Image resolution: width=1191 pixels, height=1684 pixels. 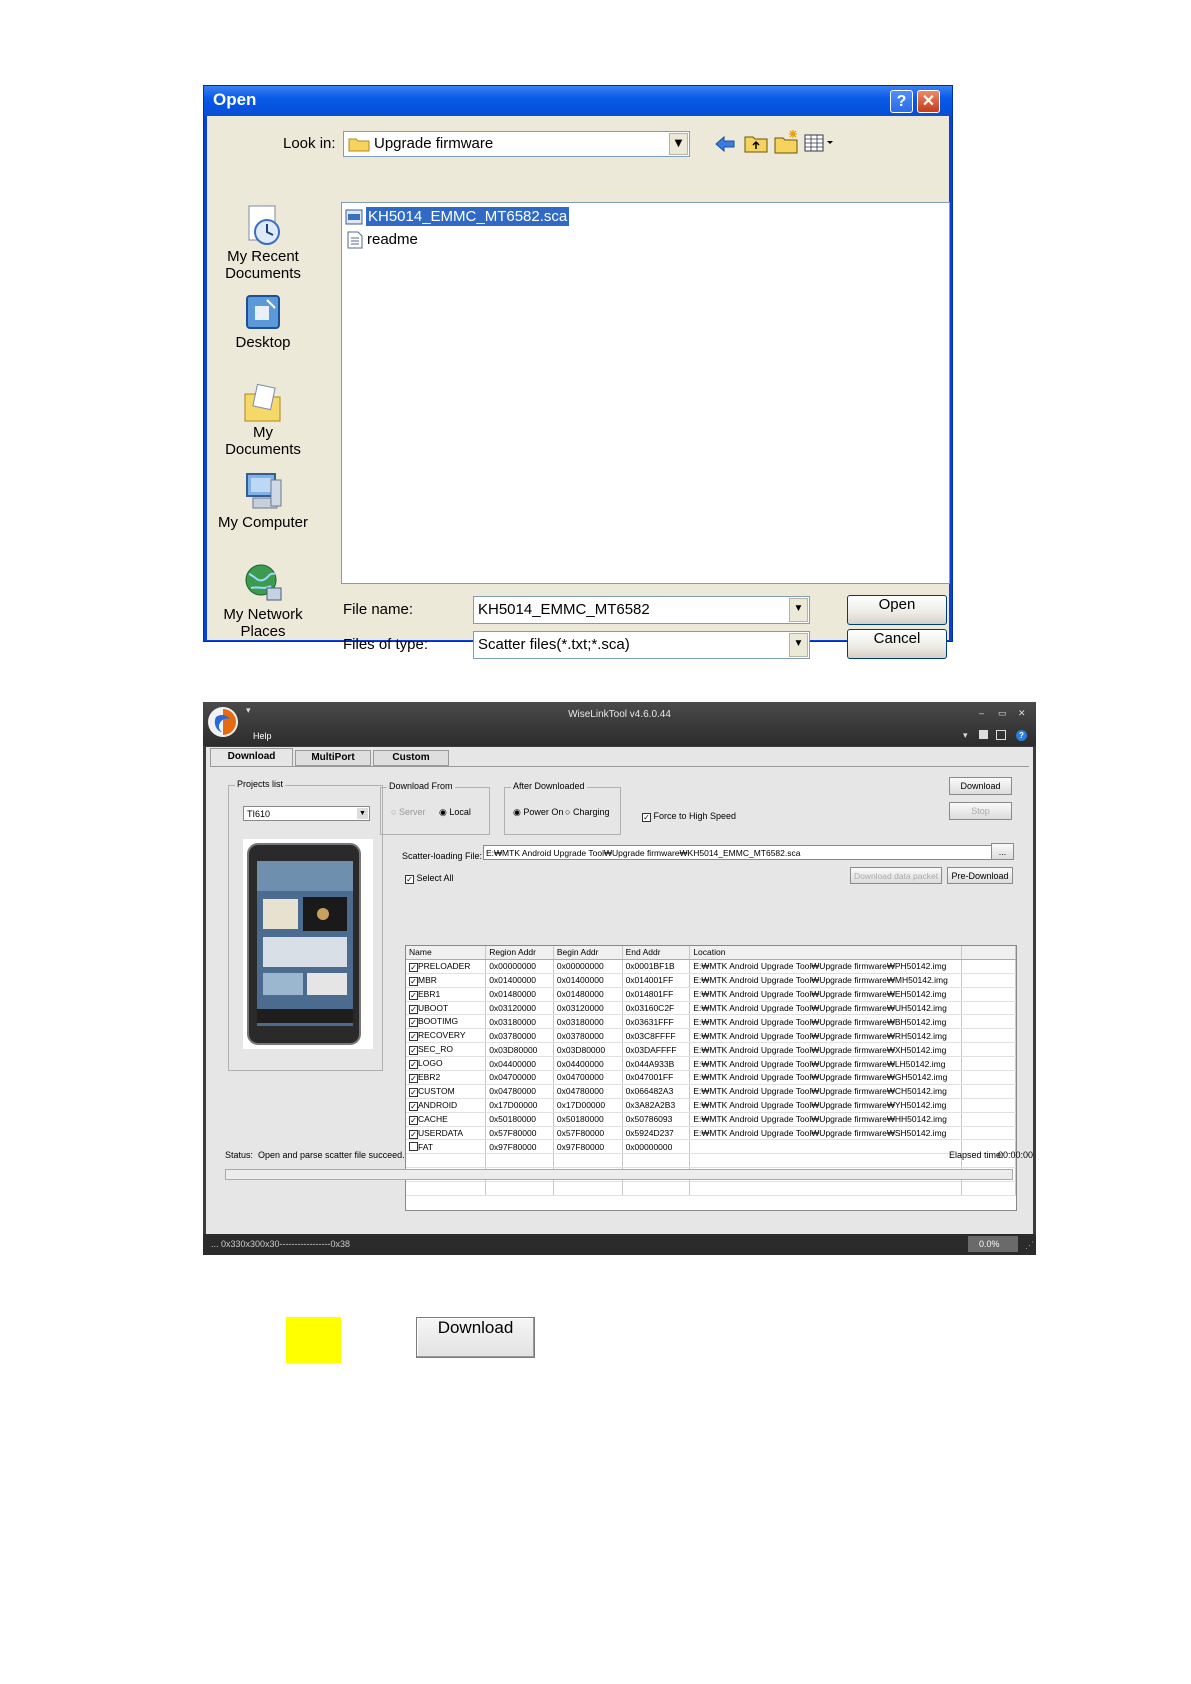 What do you see at coordinates (446, 980) in the screenshot?
I see `partition-name-cell: ✓MBR` at bounding box center [446, 980].